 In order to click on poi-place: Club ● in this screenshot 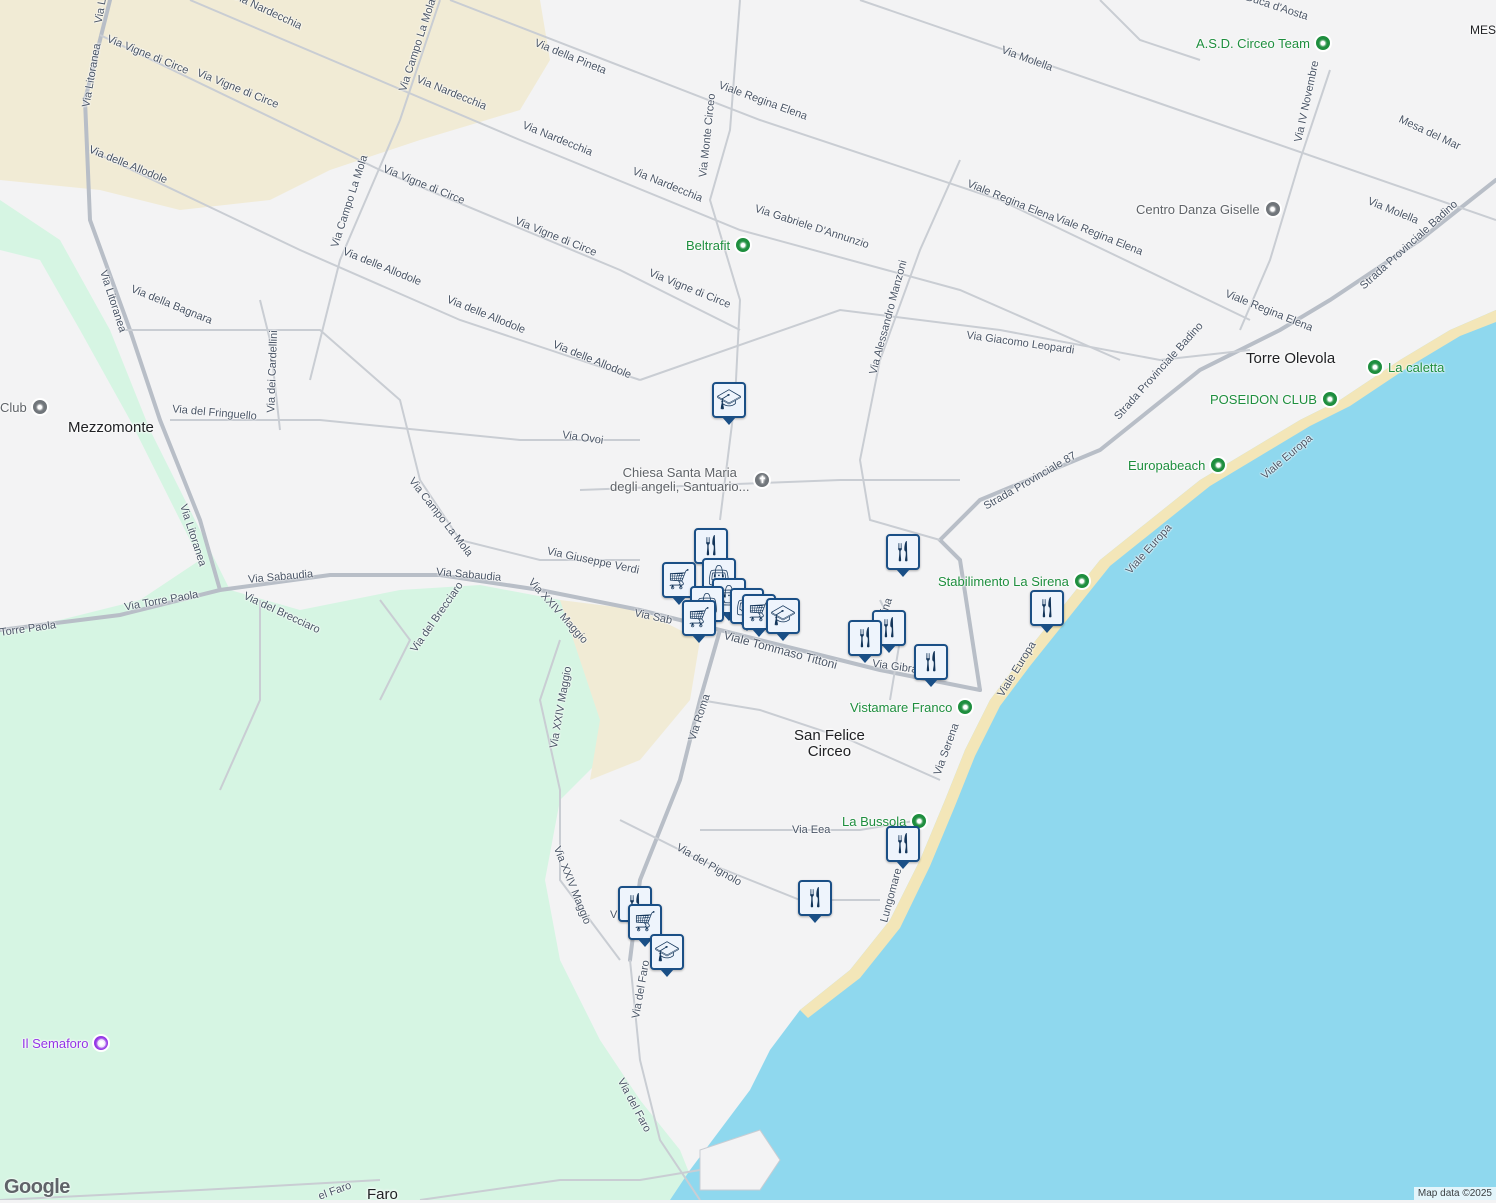, I will do `click(24, 407)`.